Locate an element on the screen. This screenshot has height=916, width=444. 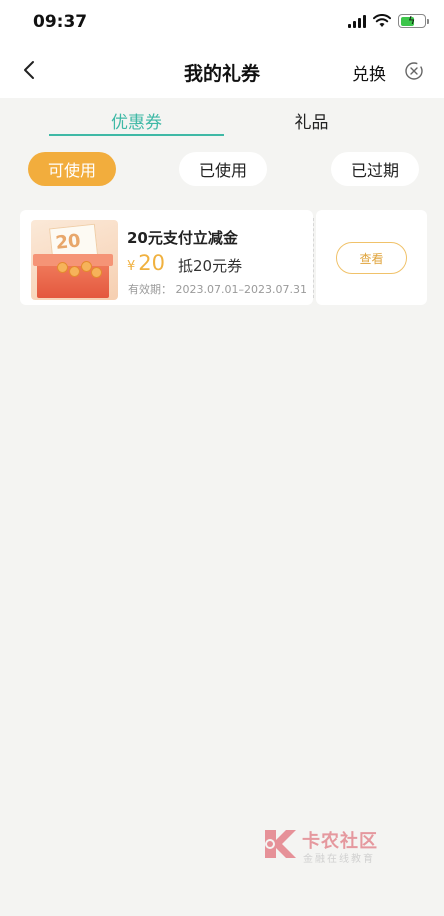
kanong-logo-icon is located at coordinates (280, 844).